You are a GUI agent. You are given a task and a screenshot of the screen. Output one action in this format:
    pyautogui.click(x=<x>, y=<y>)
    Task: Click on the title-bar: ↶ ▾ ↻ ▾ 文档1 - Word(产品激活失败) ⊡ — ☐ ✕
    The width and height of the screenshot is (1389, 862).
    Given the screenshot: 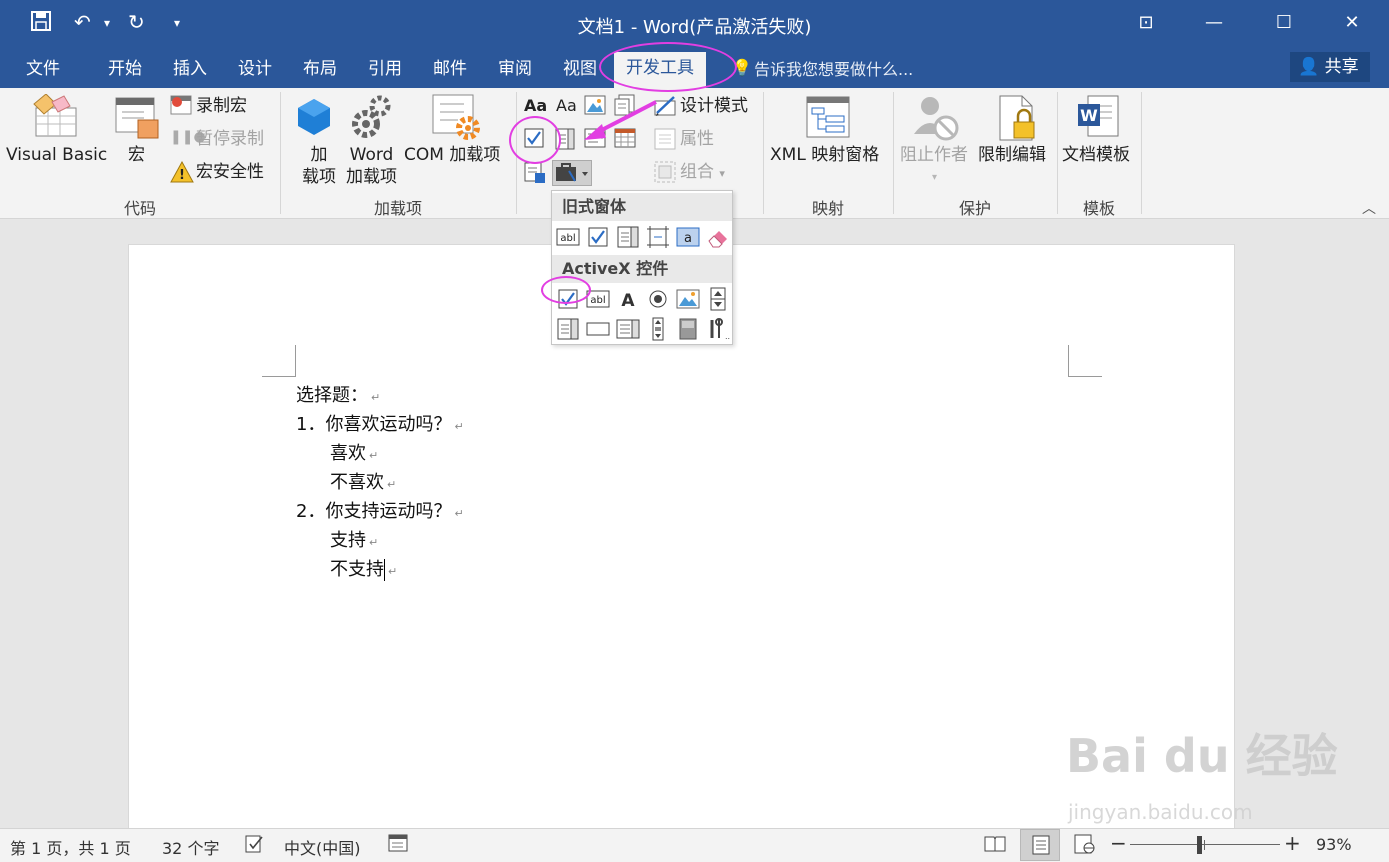 What is the action you would take?
    pyautogui.click(x=694, y=25)
    